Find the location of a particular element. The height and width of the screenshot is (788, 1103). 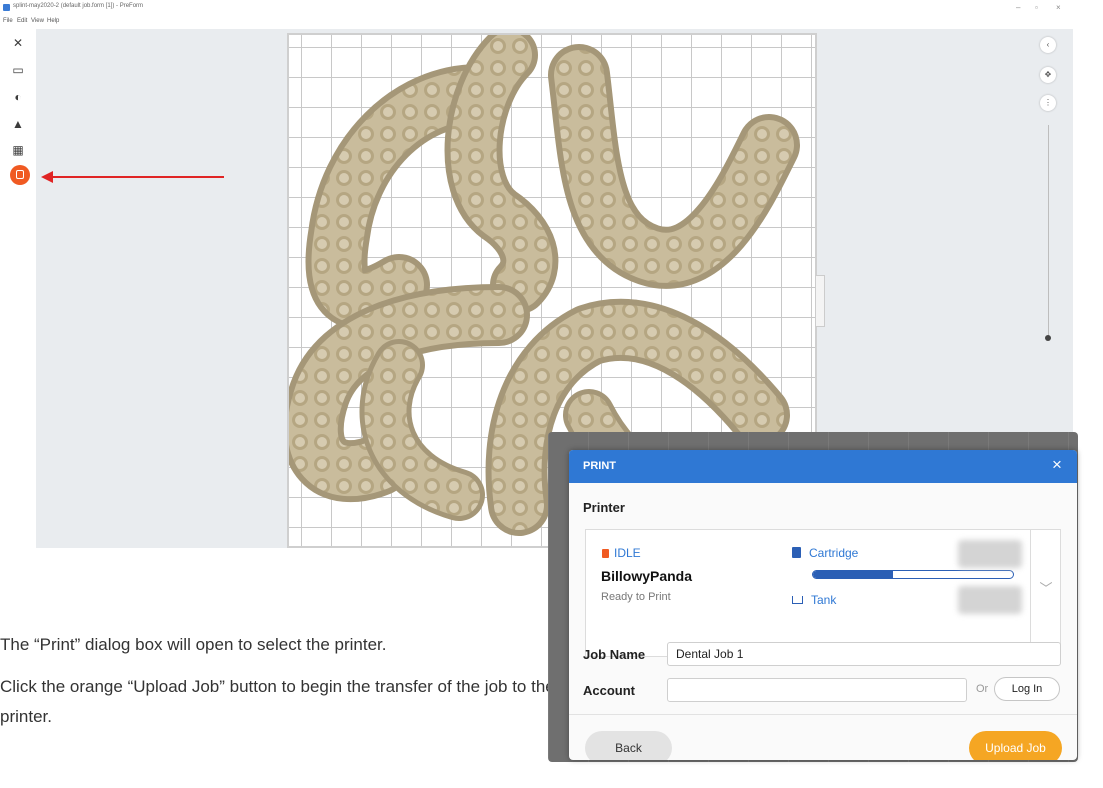

dialog-header: PRINT × is located at coordinates (823, 466).